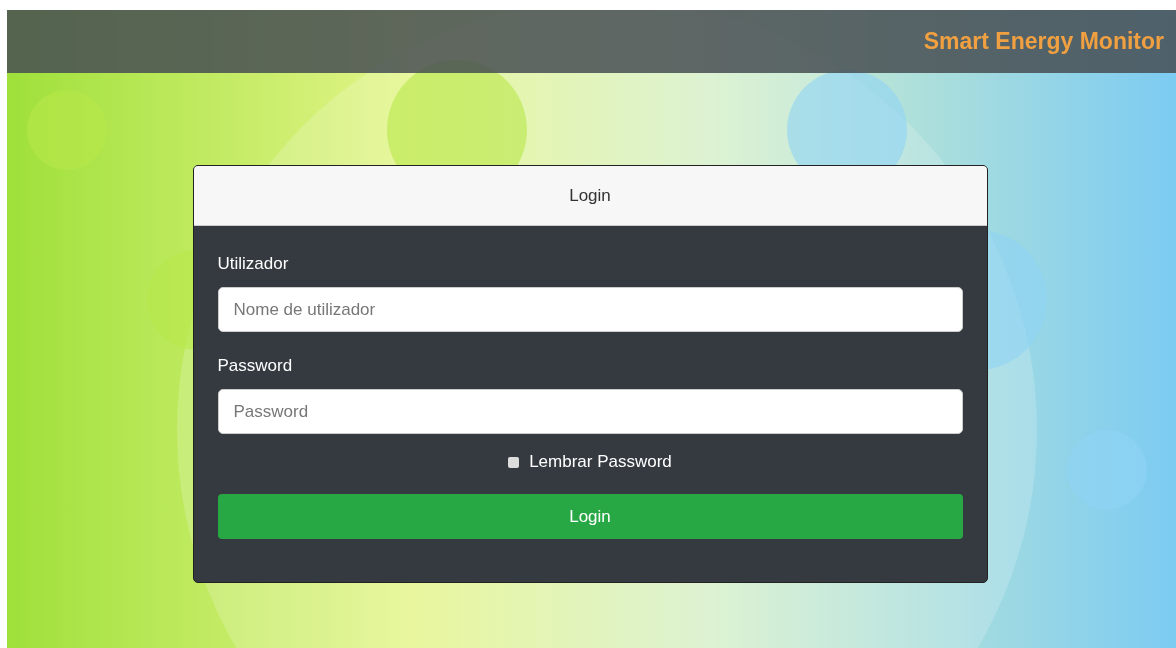 This screenshot has height=648, width=1176. I want to click on checkbox-label: Lembrar Password, so click(600, 462).